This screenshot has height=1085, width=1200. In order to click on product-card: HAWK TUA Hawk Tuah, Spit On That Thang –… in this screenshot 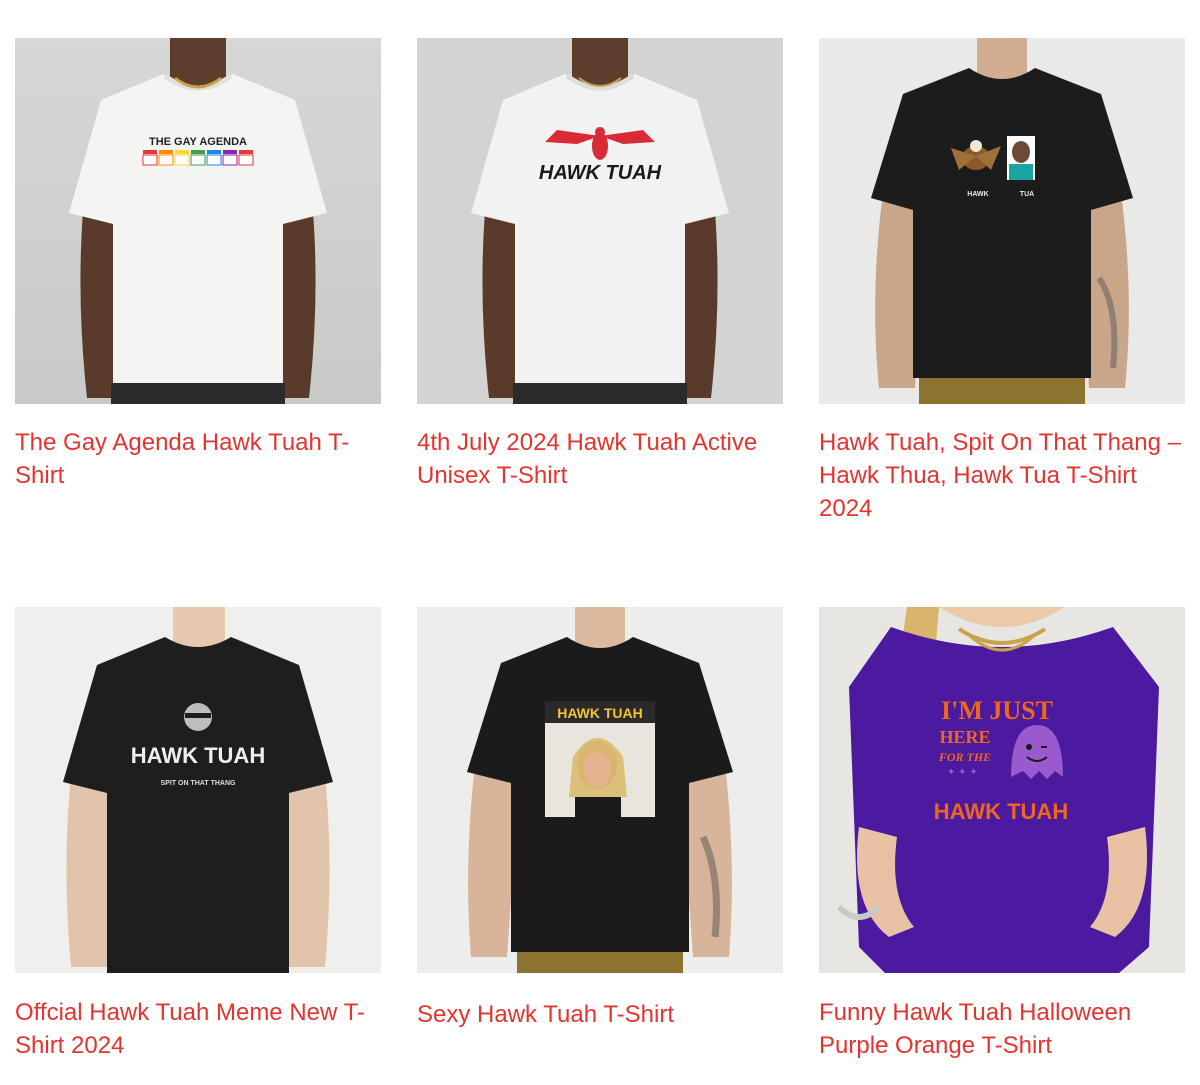, I will do `click(1002, 281)`.